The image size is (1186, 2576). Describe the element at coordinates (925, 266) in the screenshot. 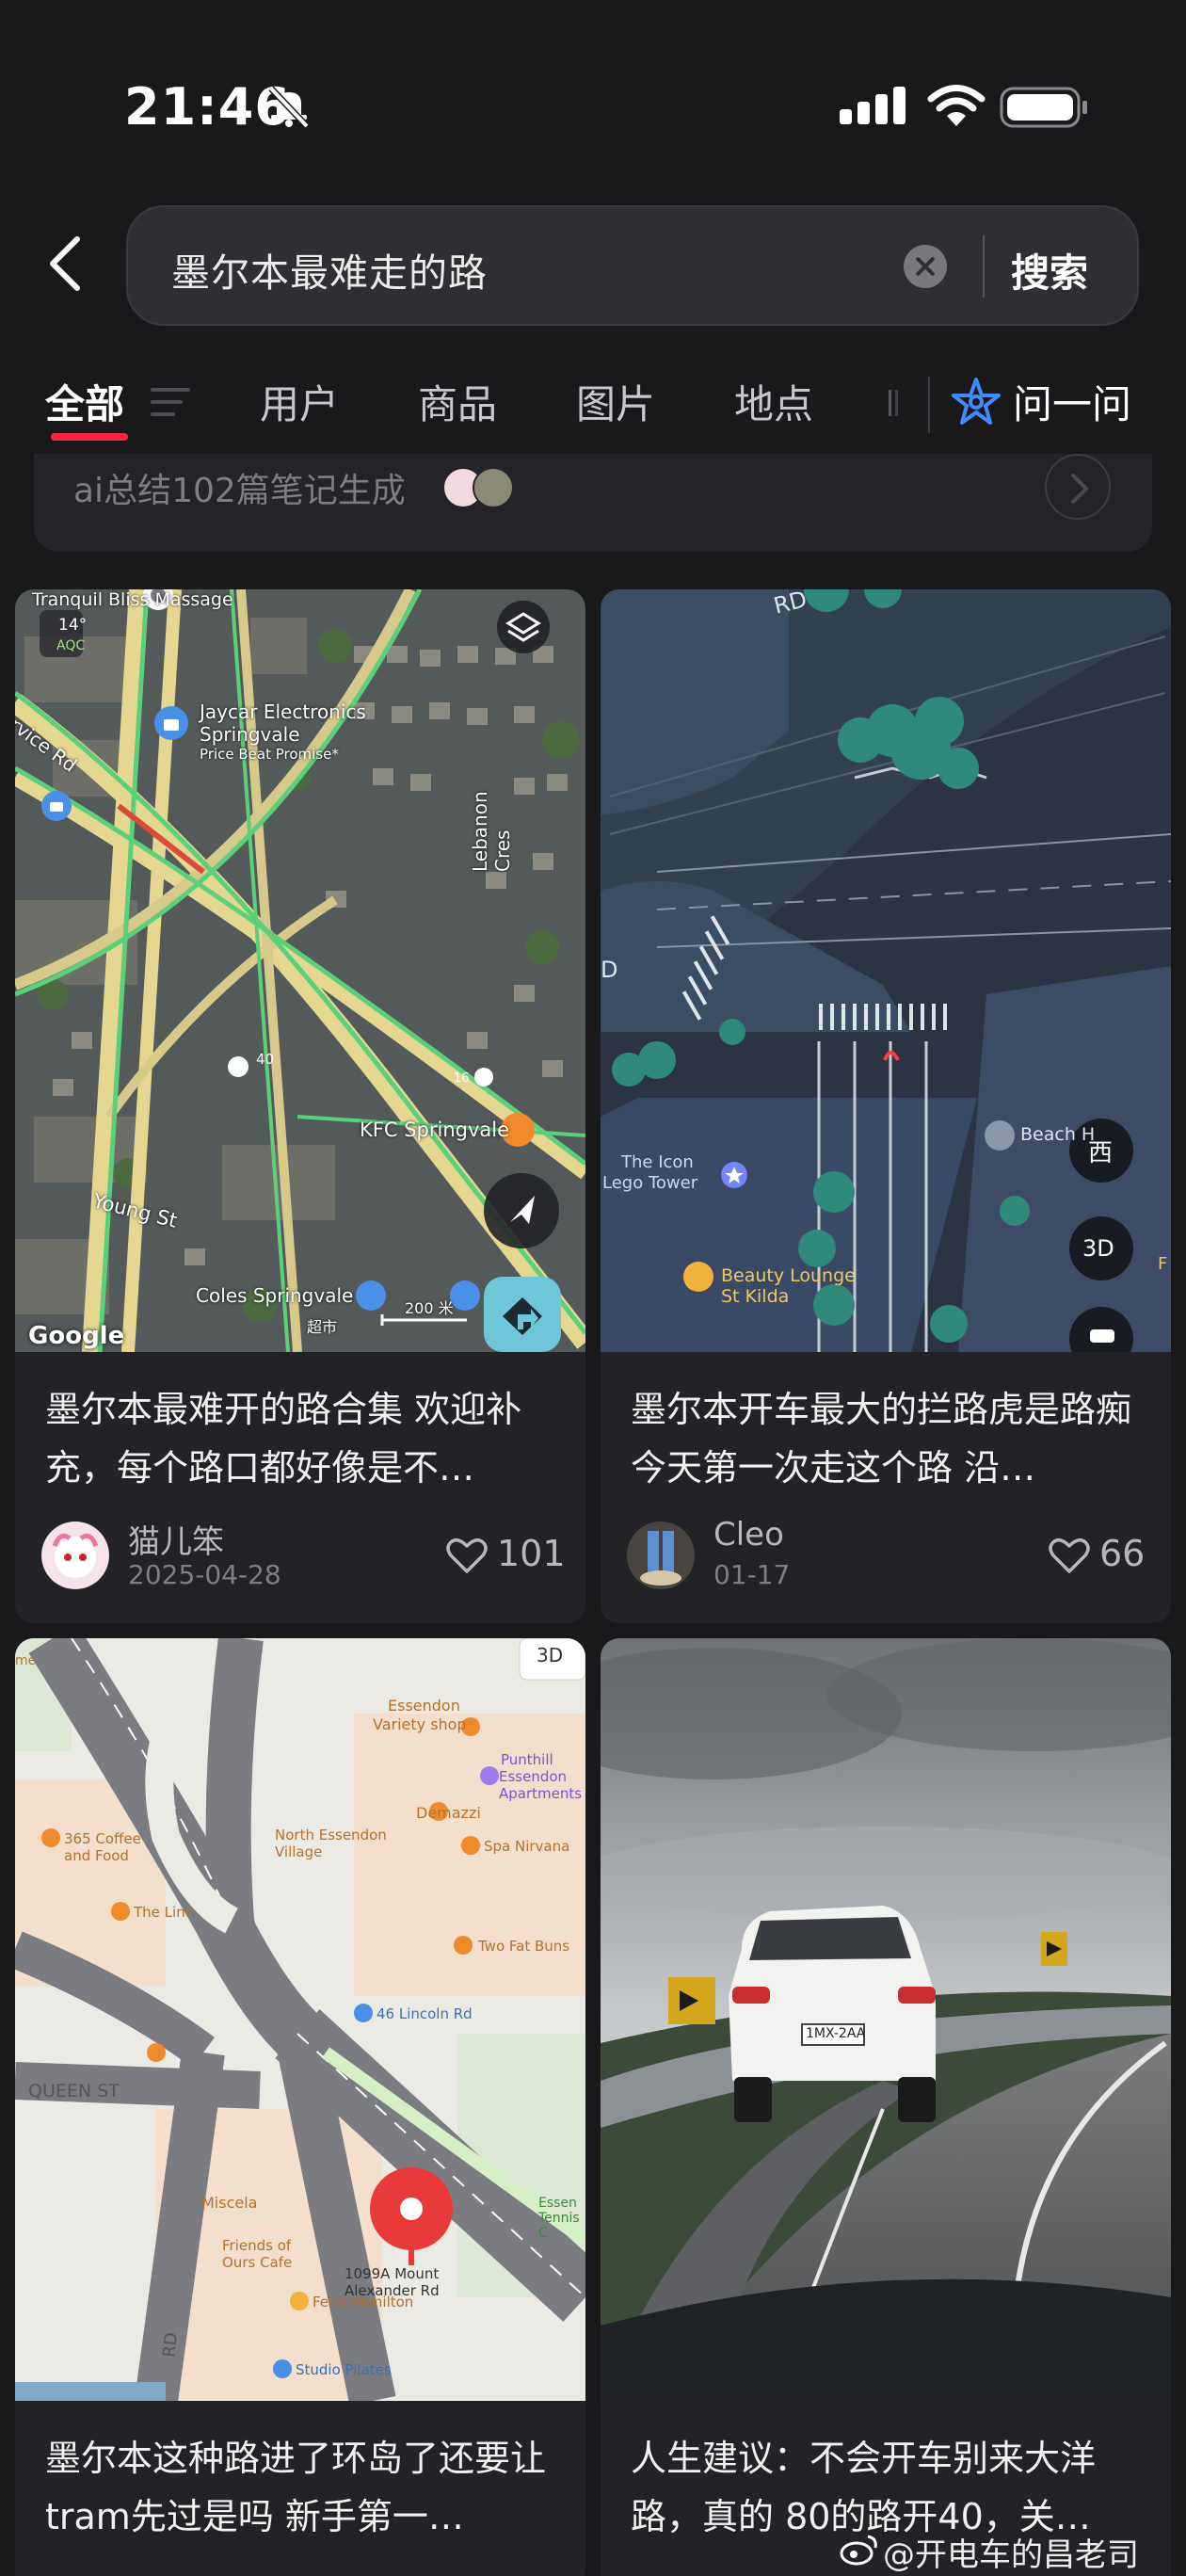

I see `clear-search-icon` at that location.